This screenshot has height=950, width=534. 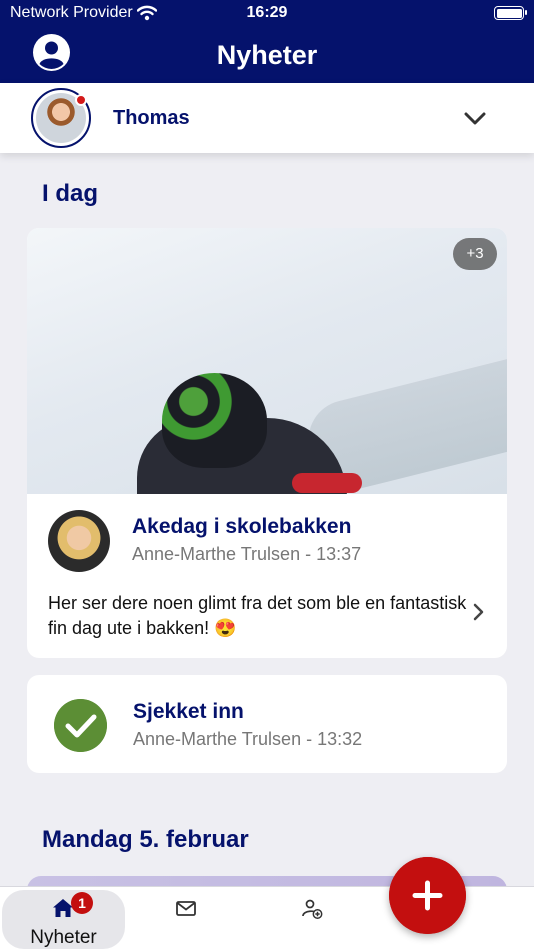 What do you see at coordinates (267, 118) in the screenshot?
I see `child-selector: Thomas` at bounding box center [267, 118].